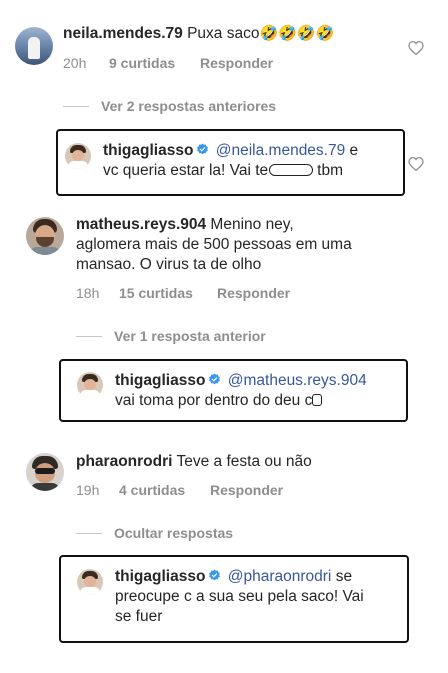 The height and width of the screenshot is (673, 448). I want to click on reply-body: vc queria estar la! Vai te, so click(186, 170).